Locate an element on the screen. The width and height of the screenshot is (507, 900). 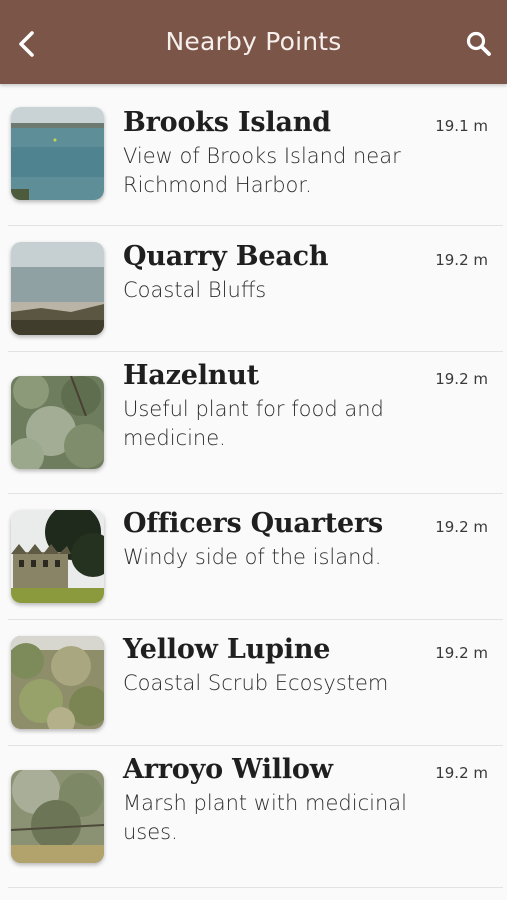
point-description: Windy side of the island. is located at coordinates (252, 557).